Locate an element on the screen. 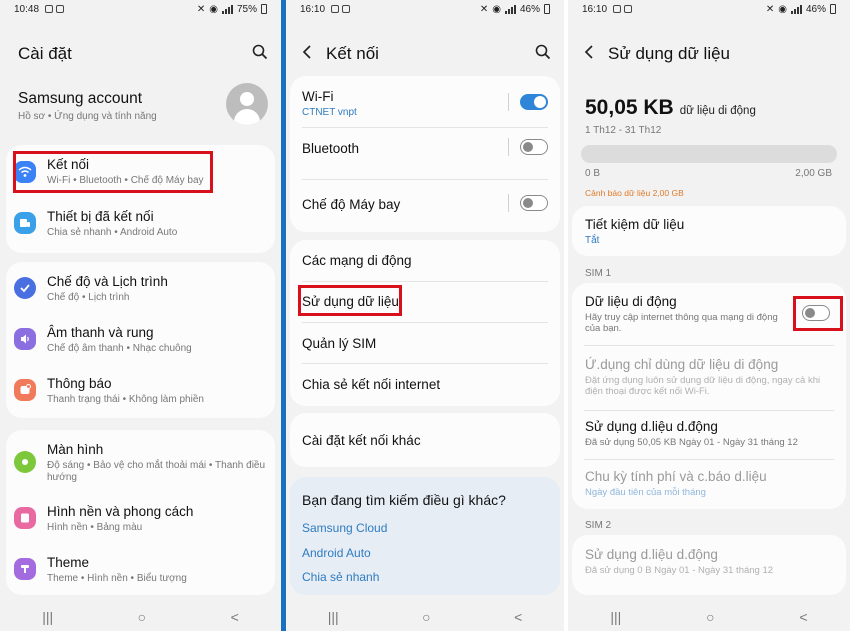 The width and height of the screenshot is (850, 631). devices-icon is located at coordinates (25, 223).